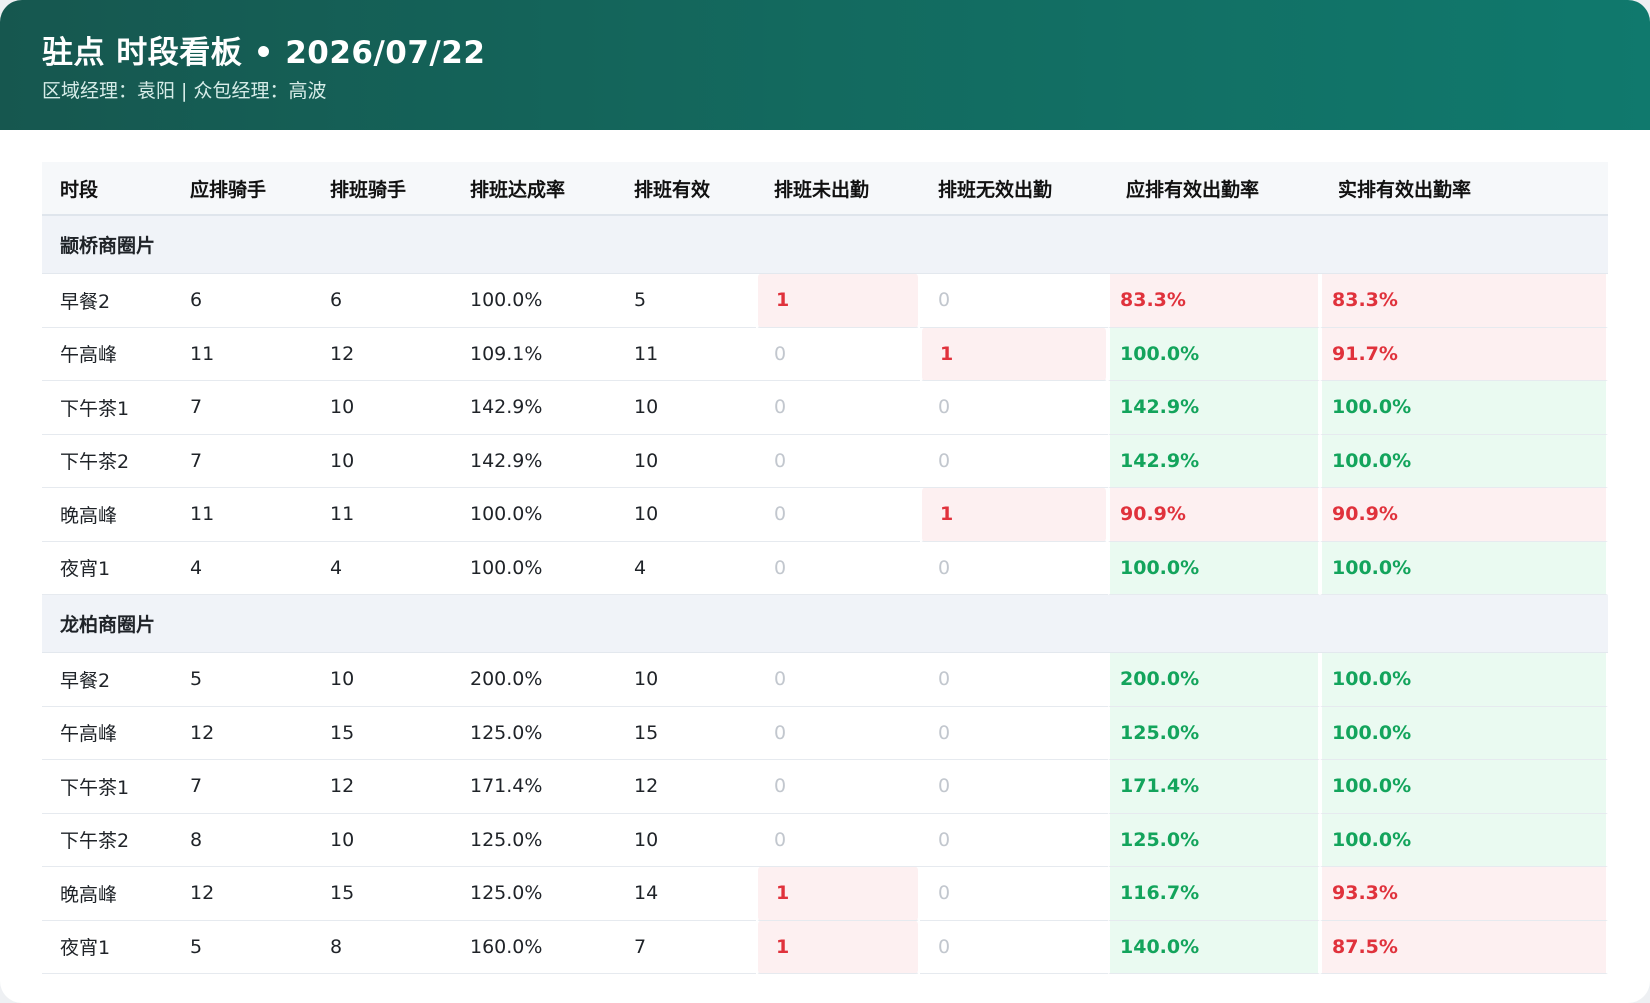 Image resolution: width=1650 pixels, height=1003 pixels. I want to click on table-row: 下午茶1 7 12 171.4% 12 0 0 171.4% 100.0%, so click(825, 787).